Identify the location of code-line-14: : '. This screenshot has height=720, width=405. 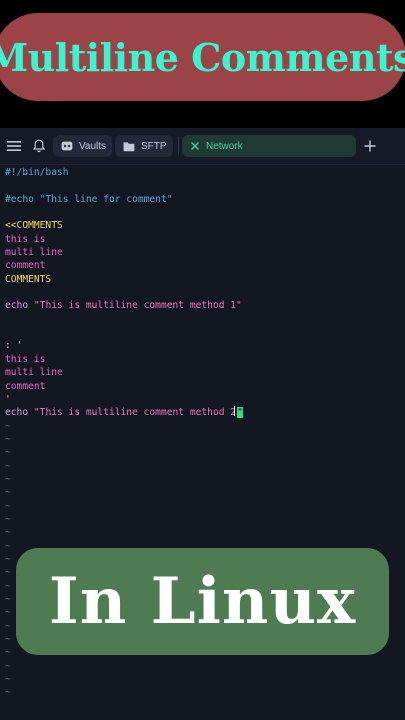
(14, 346).